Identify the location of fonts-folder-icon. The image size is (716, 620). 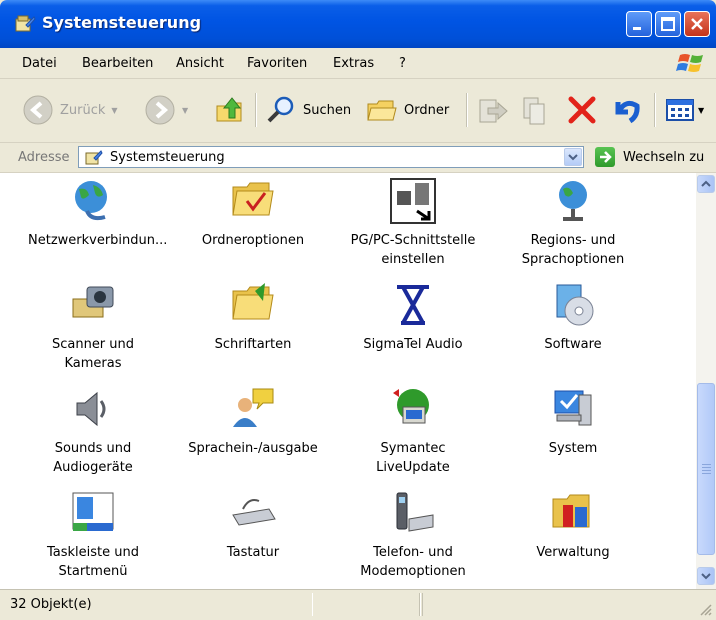
(253, 301).